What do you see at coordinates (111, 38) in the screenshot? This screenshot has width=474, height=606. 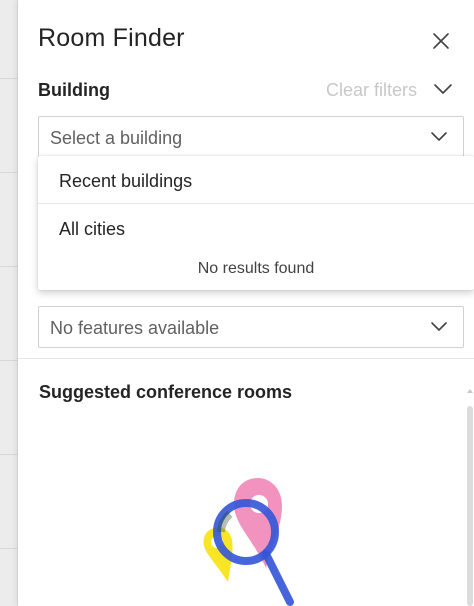 I see `panel-title: Room Finder` at bounding box center [111, 38].